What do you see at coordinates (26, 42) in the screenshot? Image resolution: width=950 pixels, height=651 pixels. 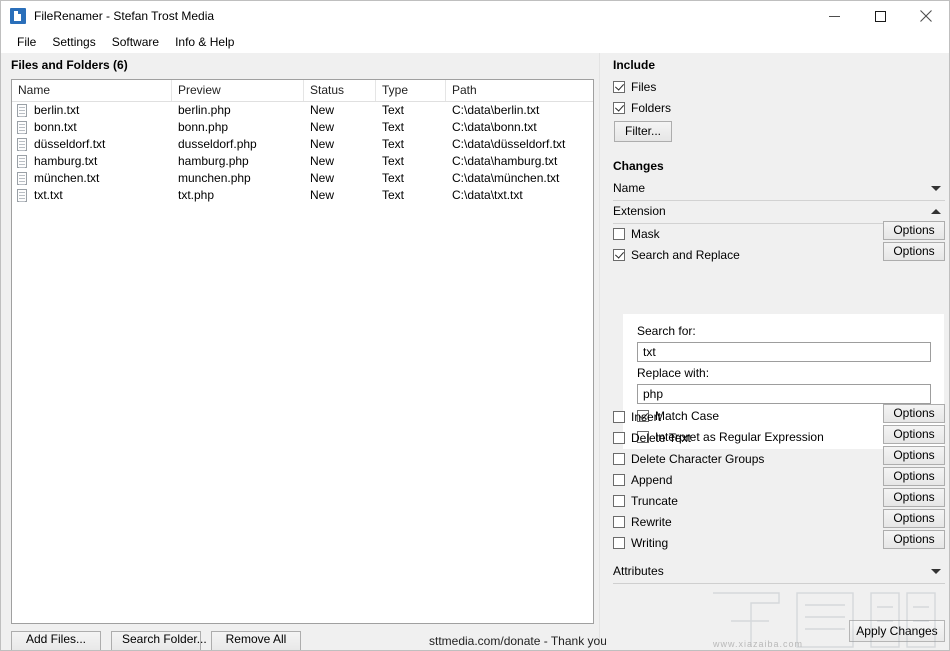 I see `menu-file: File` at bounding box center [26, 42].